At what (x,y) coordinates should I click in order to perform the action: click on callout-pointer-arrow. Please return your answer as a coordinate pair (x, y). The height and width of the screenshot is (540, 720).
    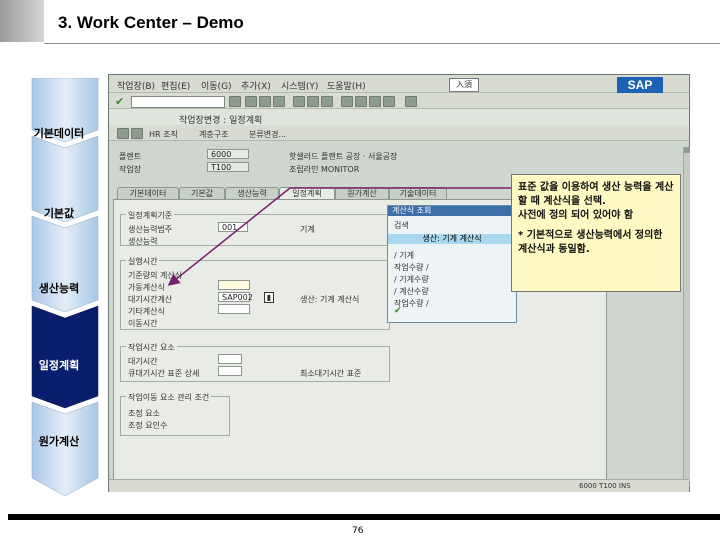
    Looking at the image, I should click on (229, 236).